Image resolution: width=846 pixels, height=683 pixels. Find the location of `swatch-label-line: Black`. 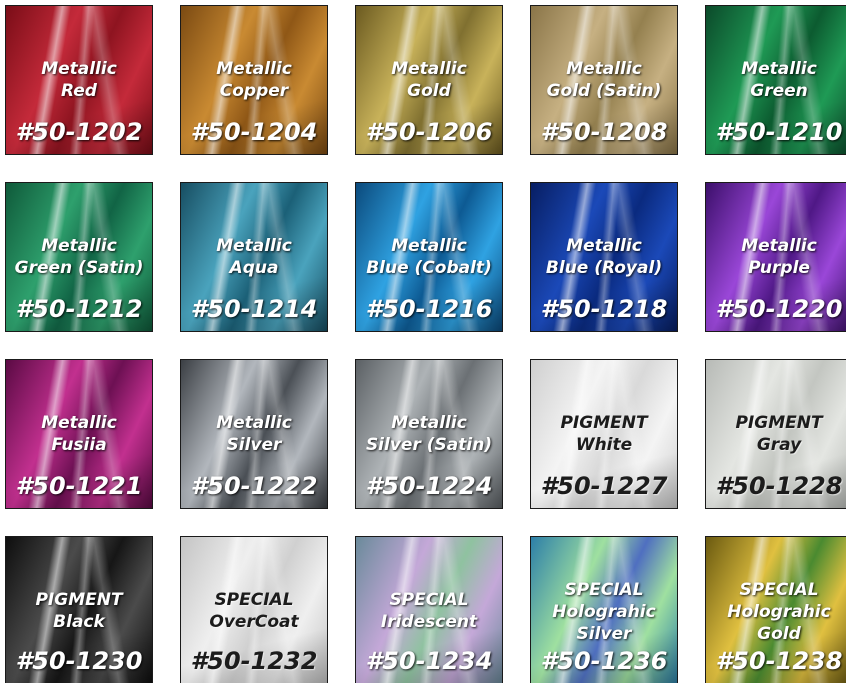

swatch-label-line: Black is located at coordinates (79, 622).